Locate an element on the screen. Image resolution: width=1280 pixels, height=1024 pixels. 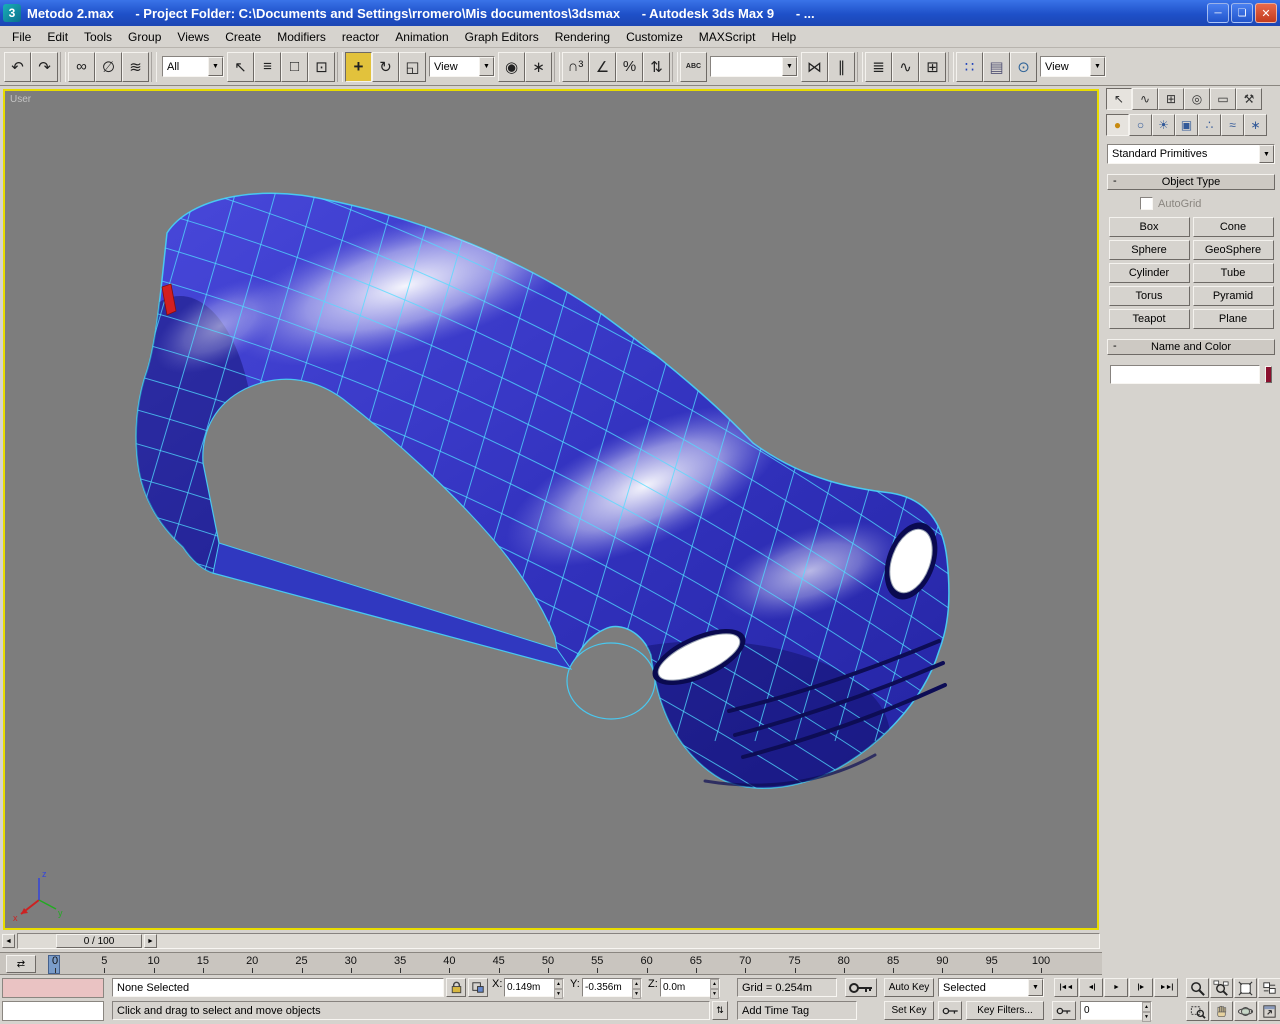
x-coordinate-input is located at coordinates (529, 987).